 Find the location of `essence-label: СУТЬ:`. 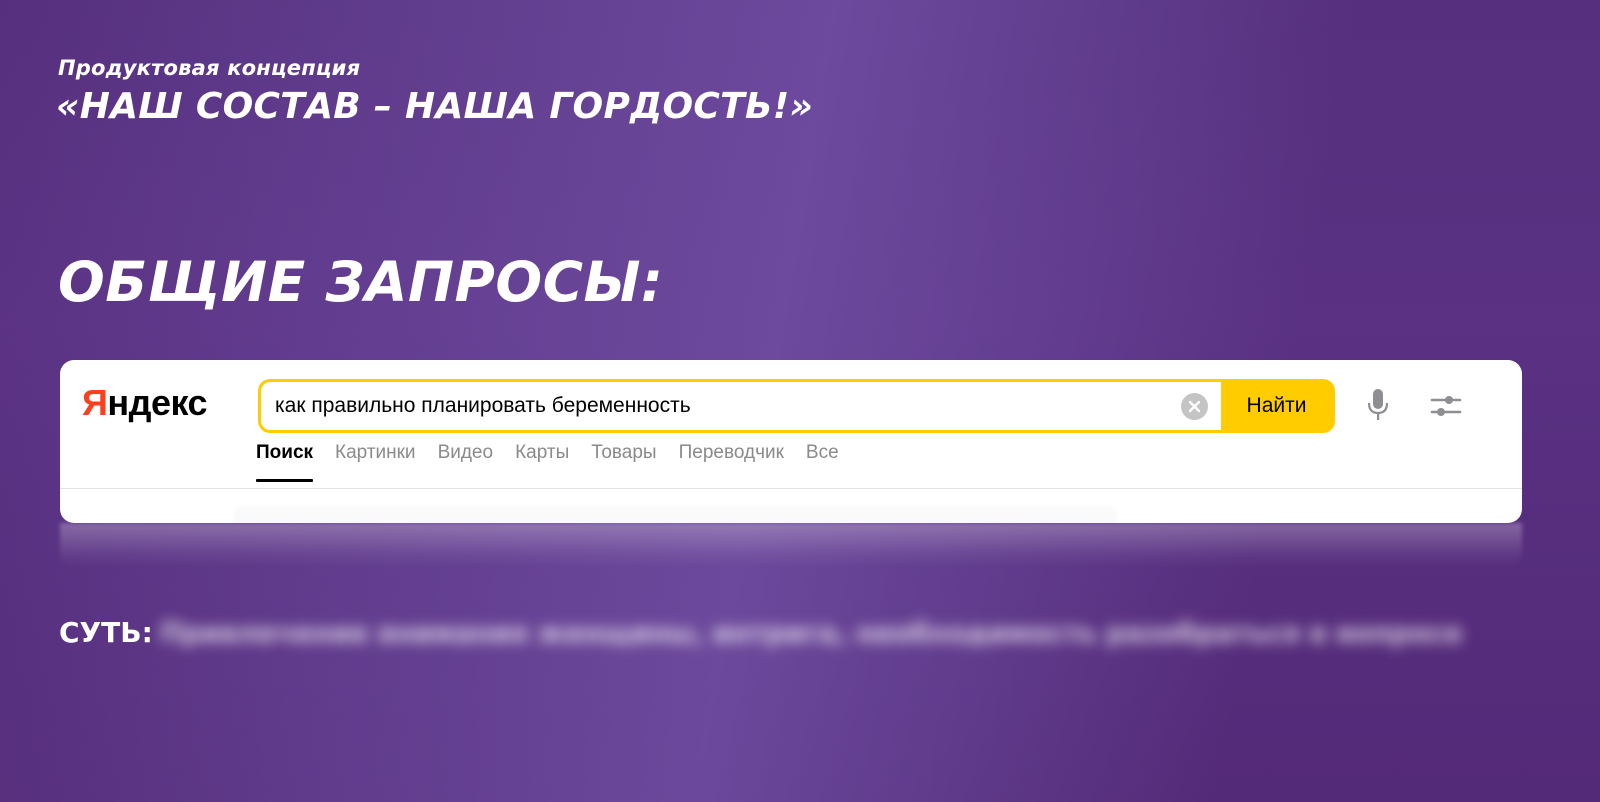

essence-label: СУТЬ: is located at coordinates (106, 632).